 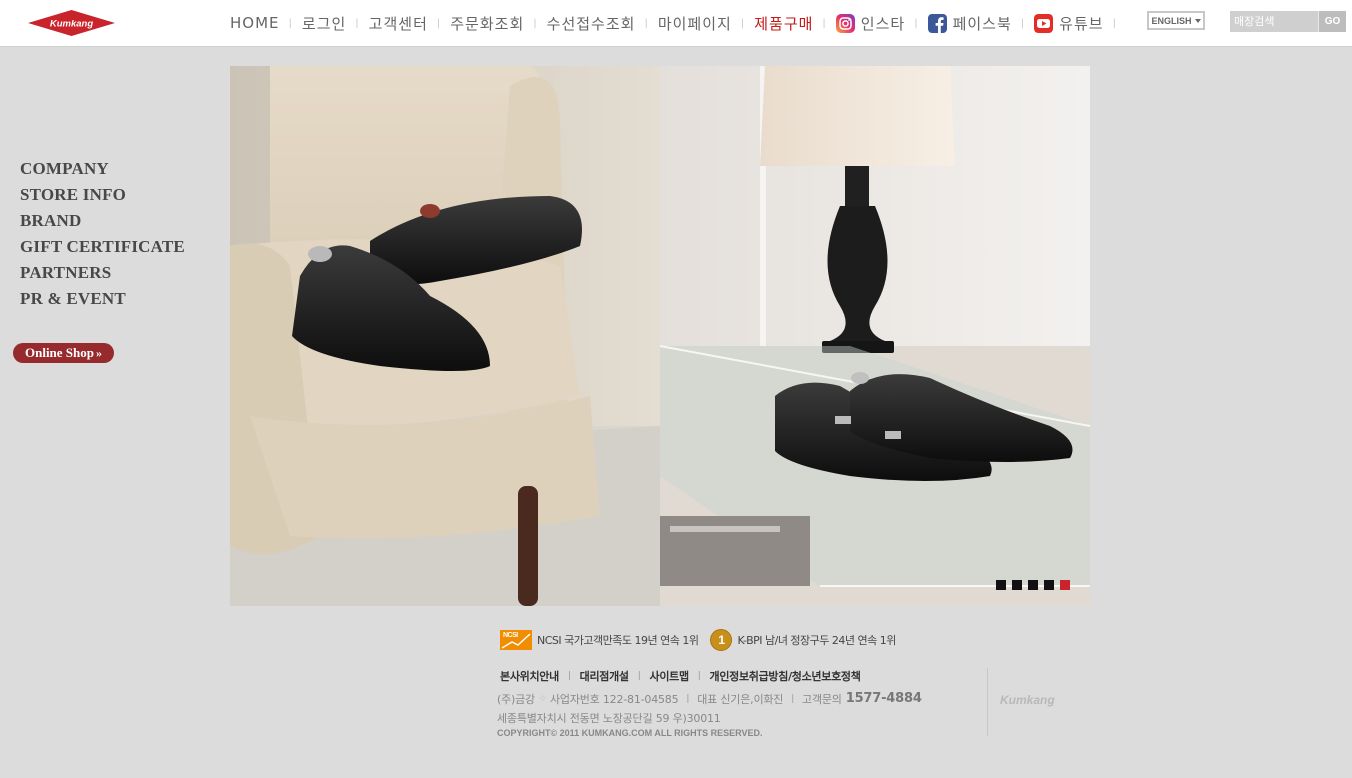 What do you see at coordinates (102, 196) in the screenshot?
I see `side-menu-store-info: STORE INFO` at bounding box center [102, 196].